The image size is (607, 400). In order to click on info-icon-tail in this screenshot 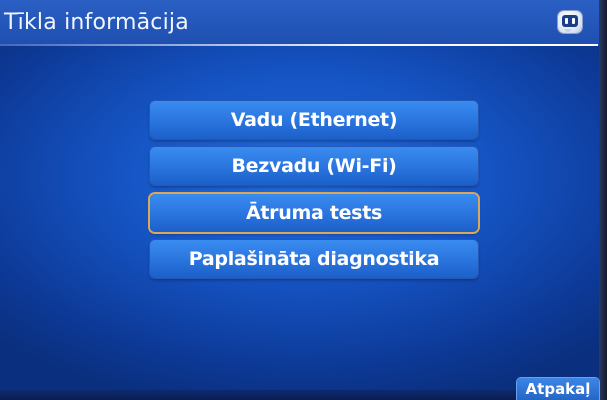, I will do `click(568, 31)`.